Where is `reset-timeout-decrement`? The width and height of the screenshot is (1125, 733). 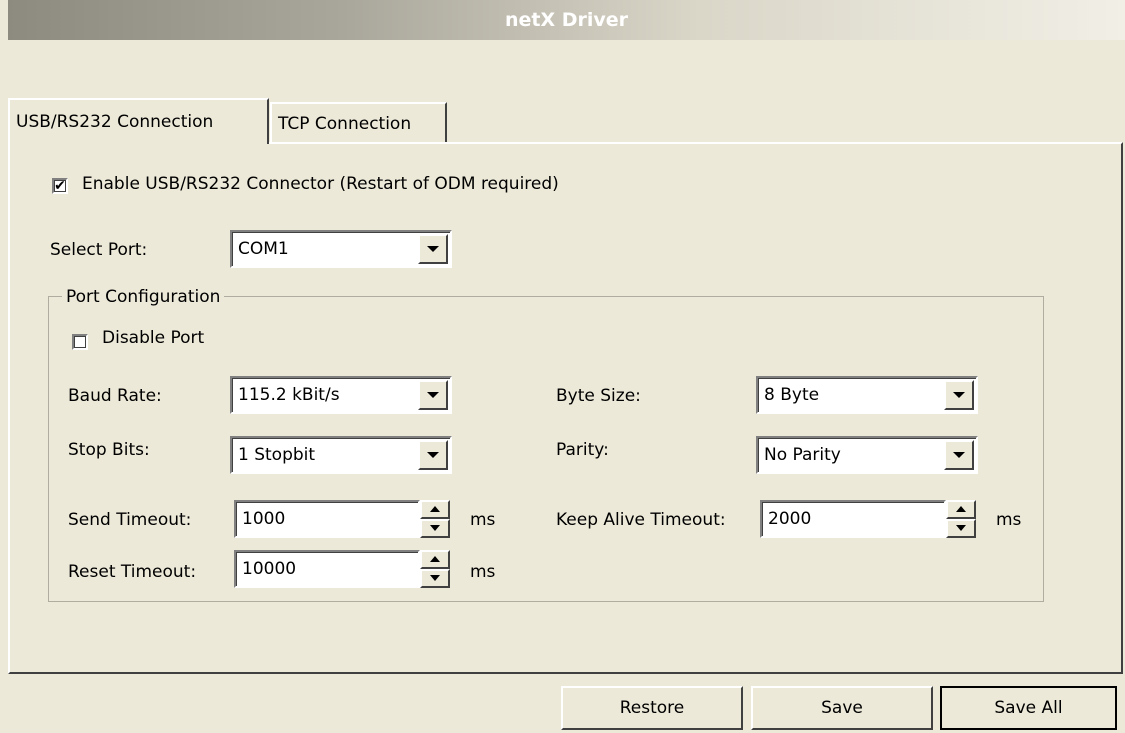
reset-timeout-decrement is located at coordinates (435, 578).